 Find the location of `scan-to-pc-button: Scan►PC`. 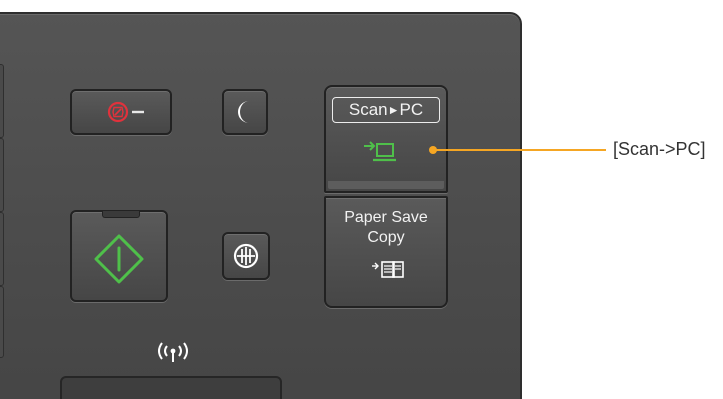

scan-to-pc-button: Scan►PC is located at coordinates (386, 139).